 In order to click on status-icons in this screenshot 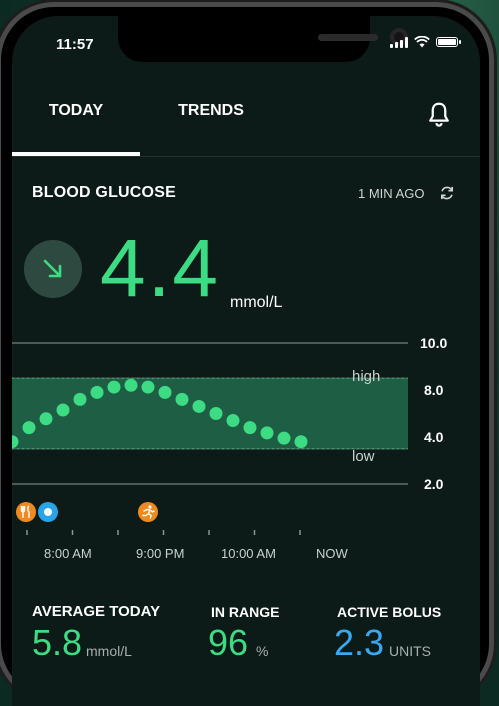, I will do `click(425, 42)`.